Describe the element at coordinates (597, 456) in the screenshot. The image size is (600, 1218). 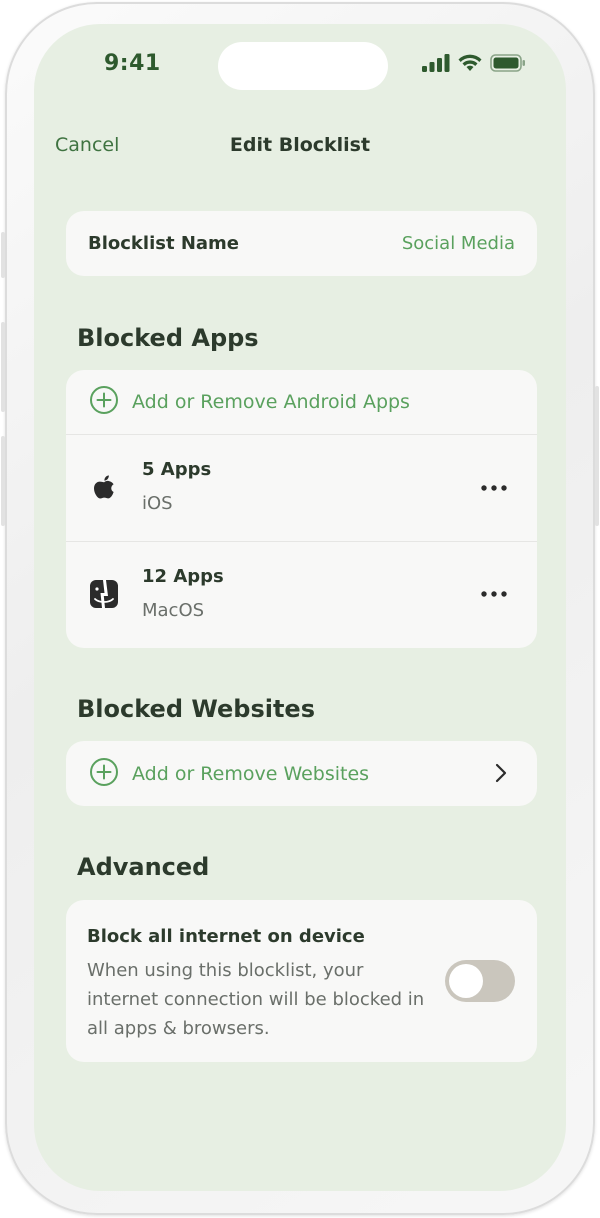
I see `power-button` at that location.